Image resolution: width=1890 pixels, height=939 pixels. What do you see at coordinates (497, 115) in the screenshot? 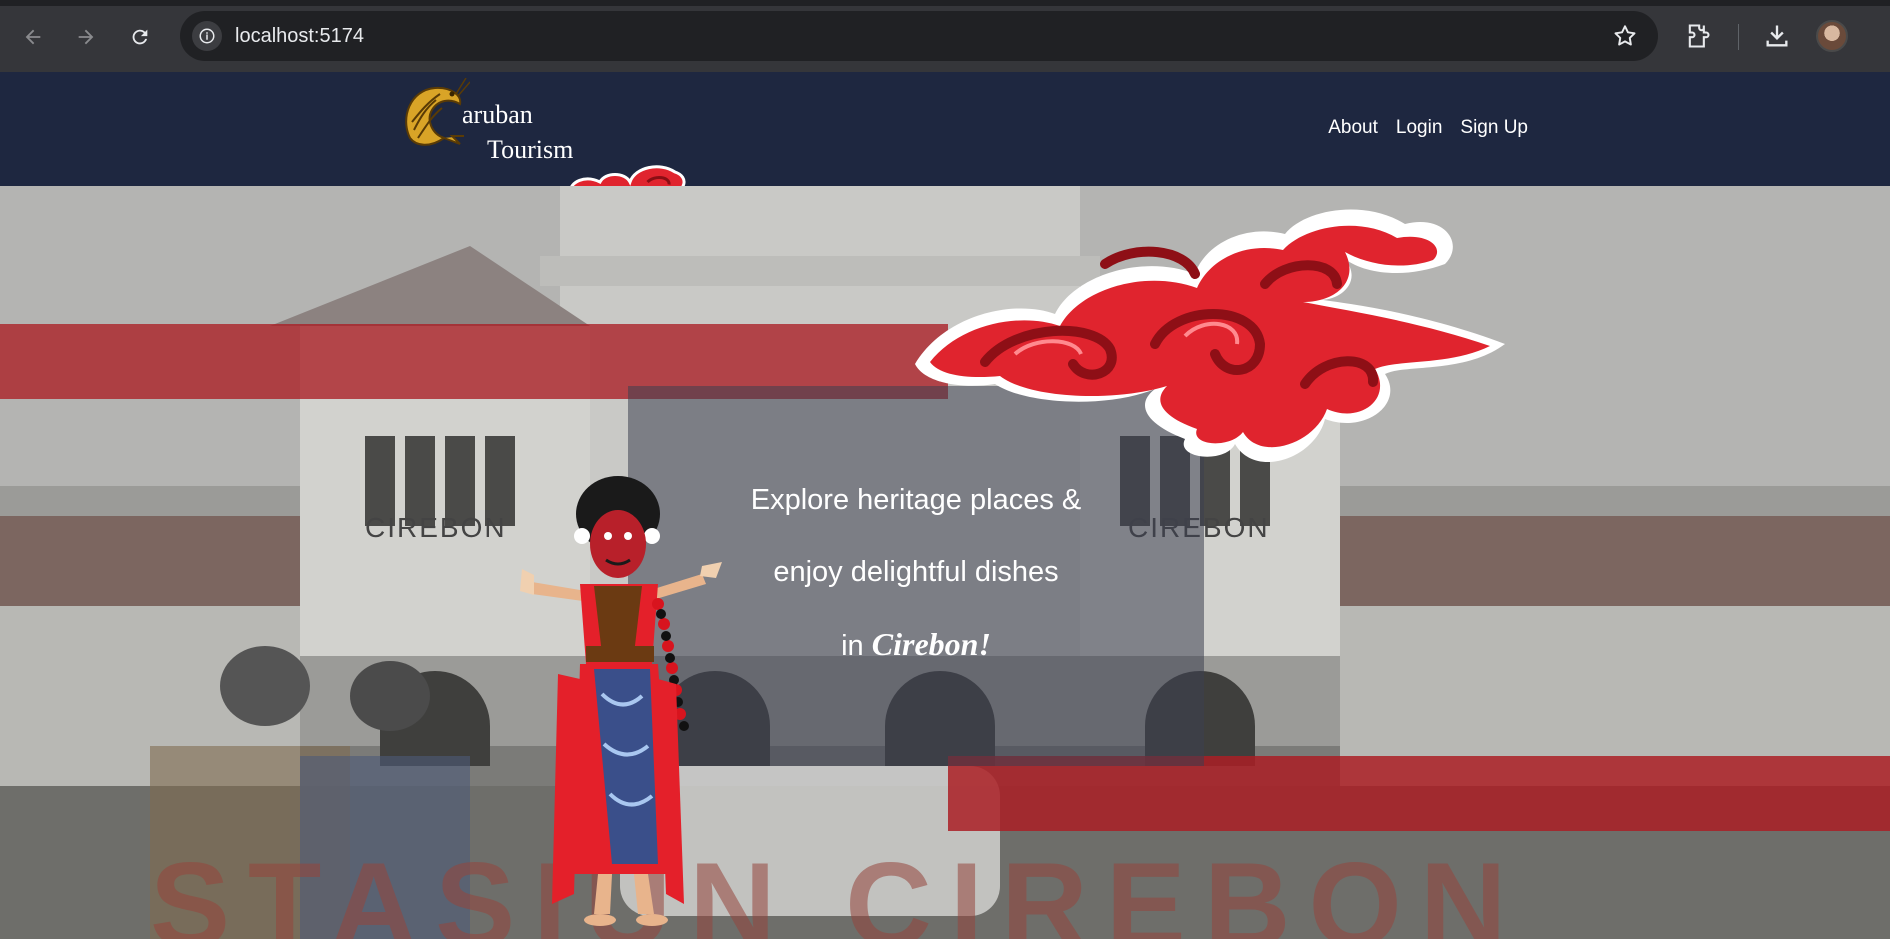
I see `brand-name-line1: aruban` at bounding box center [497, 115].